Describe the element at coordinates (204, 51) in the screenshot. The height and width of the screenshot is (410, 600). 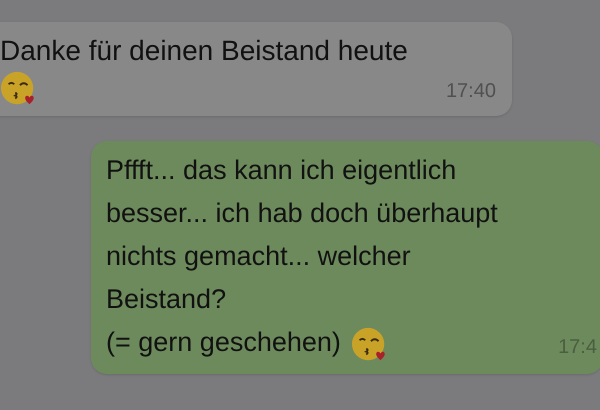
I see `message-text: Danke für deinen Beistand heute` at that location.